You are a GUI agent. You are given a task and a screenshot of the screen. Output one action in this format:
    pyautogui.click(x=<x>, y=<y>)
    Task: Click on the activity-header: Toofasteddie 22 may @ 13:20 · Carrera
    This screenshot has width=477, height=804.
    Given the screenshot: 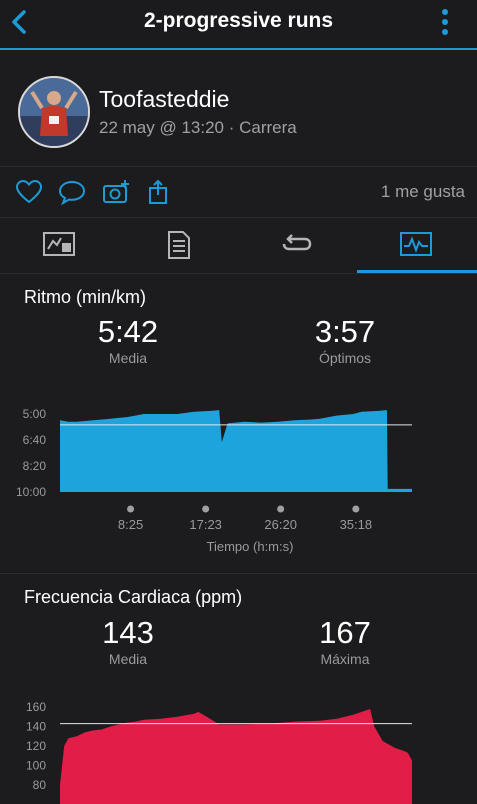 What is the action you would take?
    pyautogui.click(x=238, y=108)
    